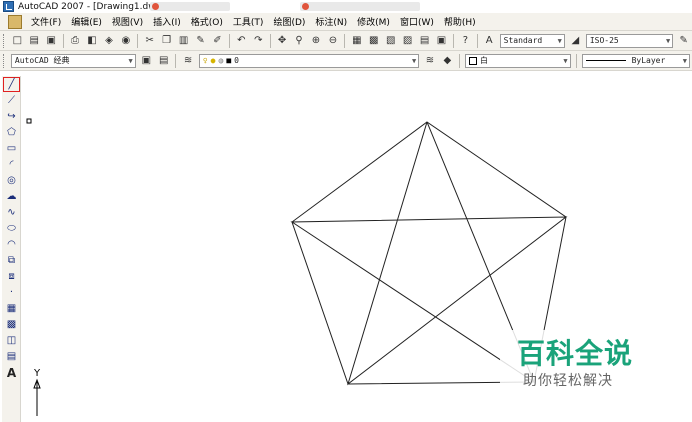 The image size is (692, 422). What do you see at coordinates (473, 60) in the screenshot?
I see `color-box-icon` at bounding box center [473, 60].